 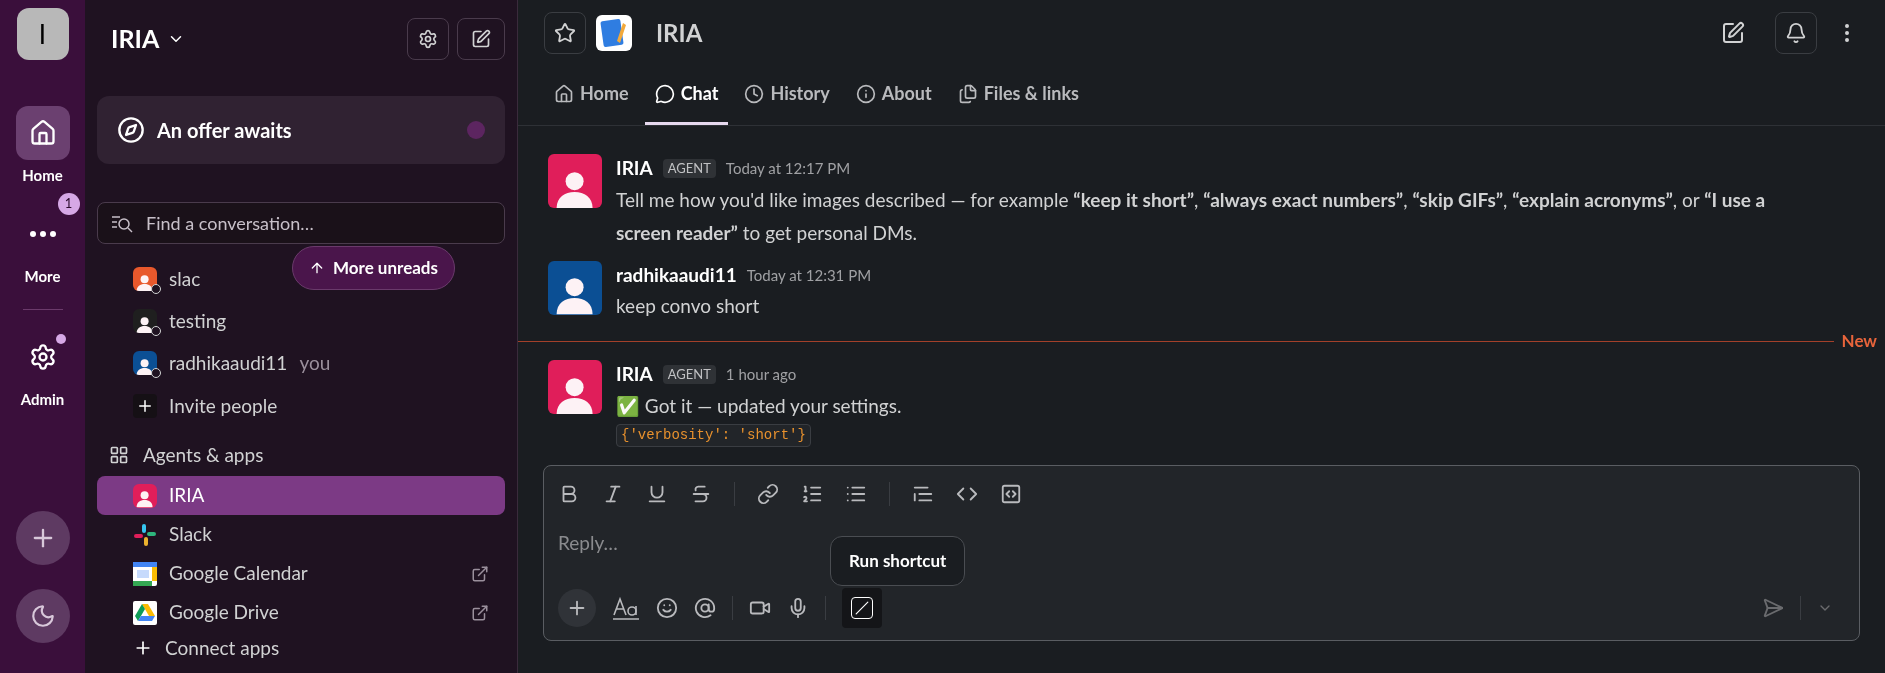 I want to click on theme-button, so click(x=42, y=616).